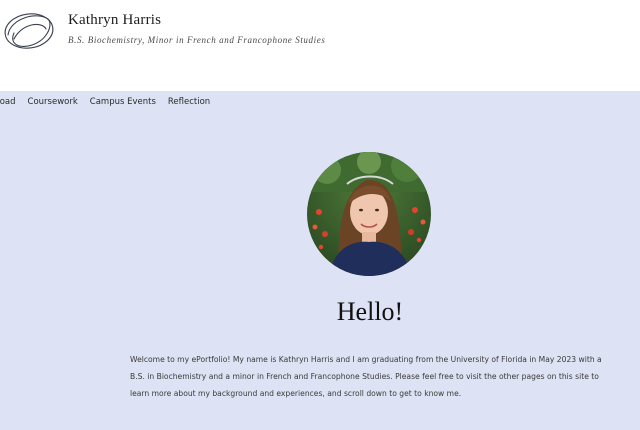 The width and height of the screenshot is (640, 430). I want to click on profile-photo, so click(369, 214).